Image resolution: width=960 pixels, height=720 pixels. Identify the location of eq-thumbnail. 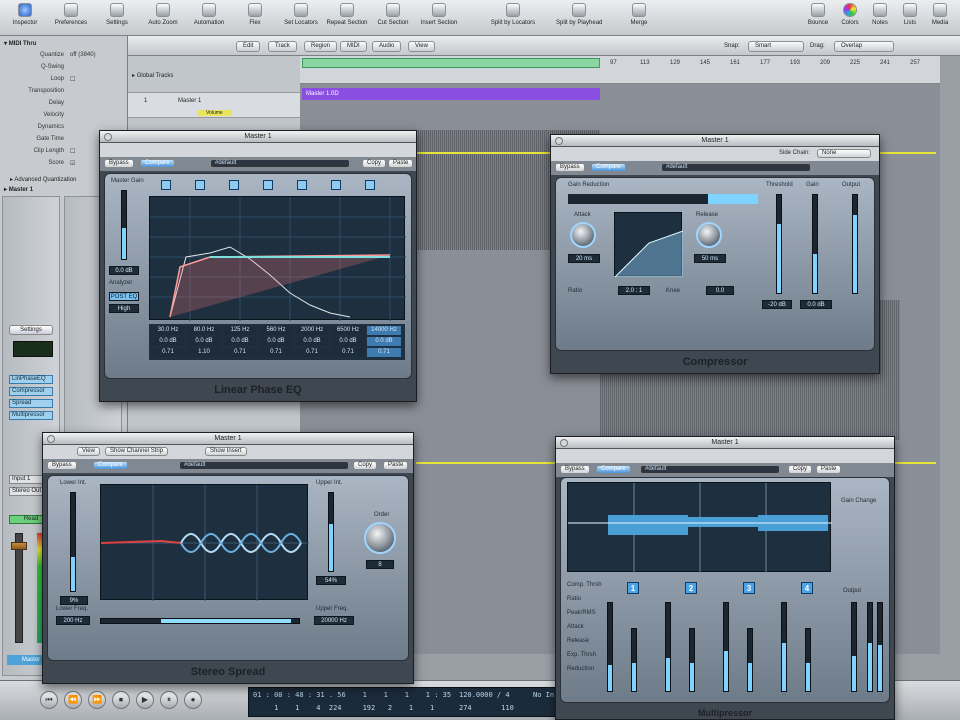
(33, 349).